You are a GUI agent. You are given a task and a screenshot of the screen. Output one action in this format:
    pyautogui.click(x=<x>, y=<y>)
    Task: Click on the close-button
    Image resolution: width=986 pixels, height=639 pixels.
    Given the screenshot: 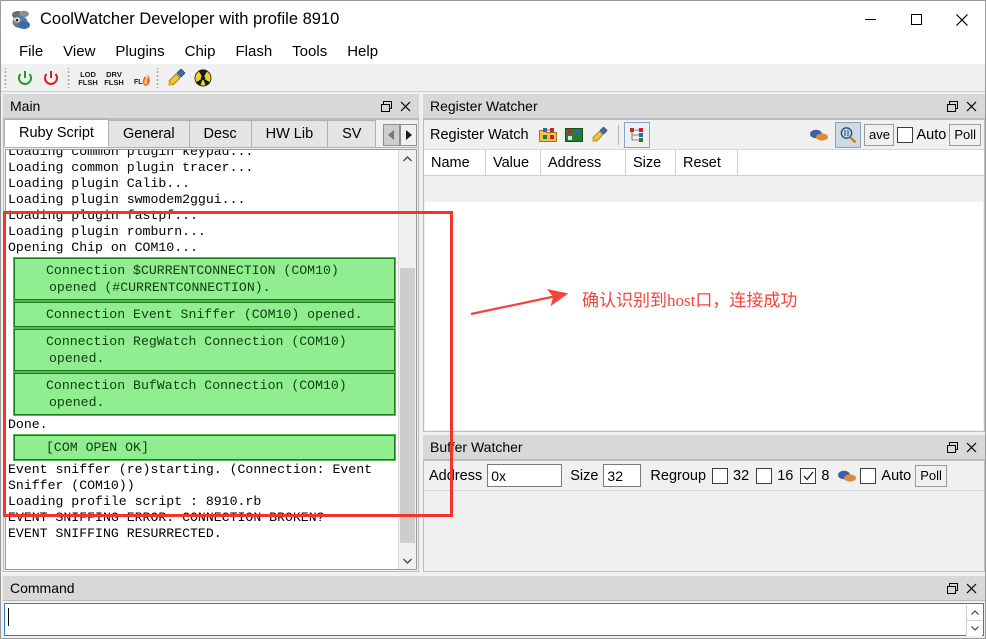 What is the action you would take?
    pyautogui.click(x=962, y=19)
    